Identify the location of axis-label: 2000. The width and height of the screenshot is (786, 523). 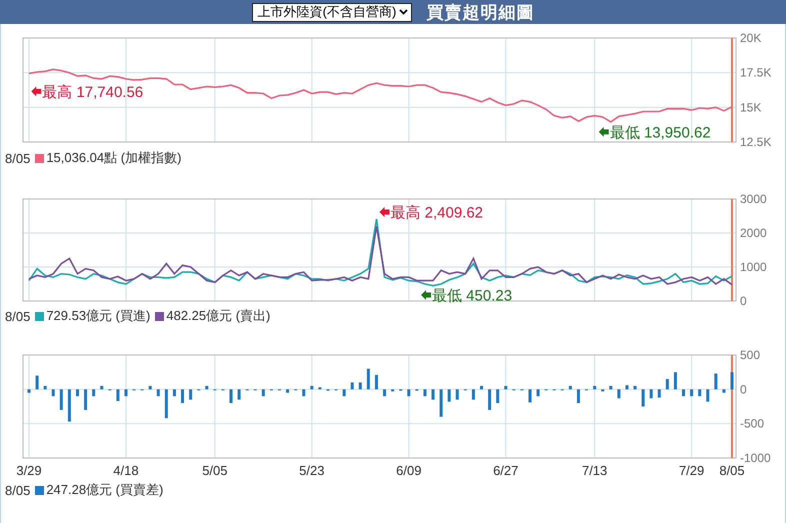
(753, 233).